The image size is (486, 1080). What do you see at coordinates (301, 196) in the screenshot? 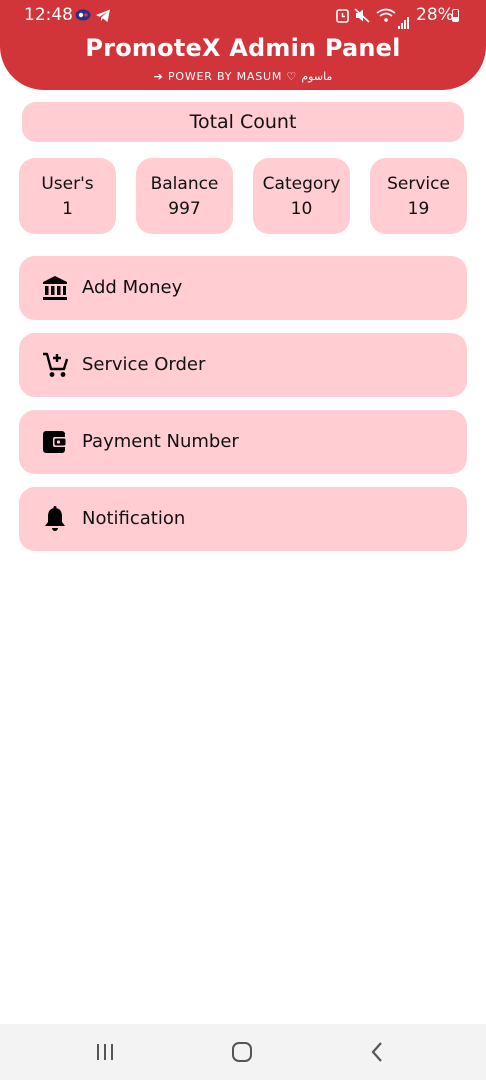
I see `stat-card-category: Category 10` at bounding box center [301, 196].